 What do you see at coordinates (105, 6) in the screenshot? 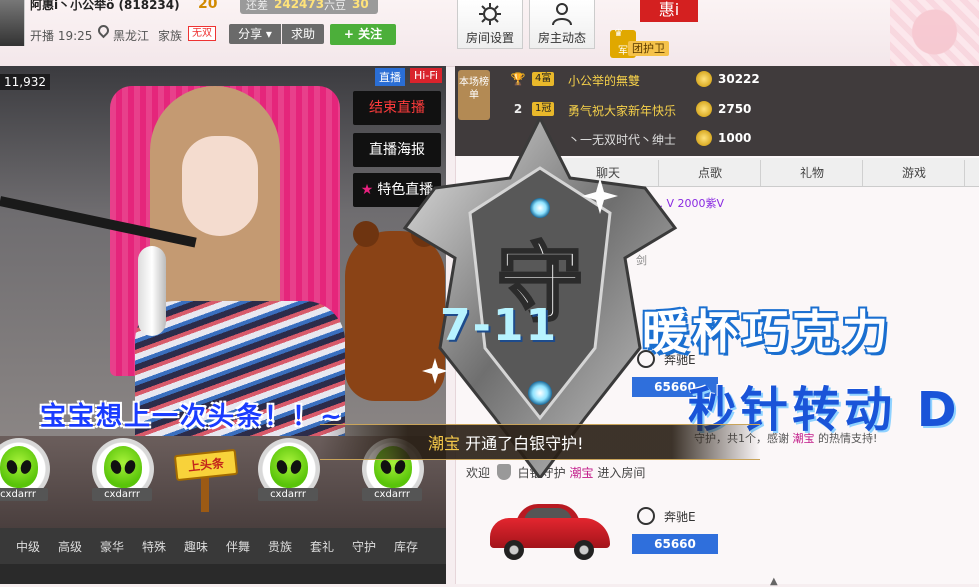
I see `anchor-name: 阿惠i丶小公举ô (818234)` at bounding box center [105, 6].